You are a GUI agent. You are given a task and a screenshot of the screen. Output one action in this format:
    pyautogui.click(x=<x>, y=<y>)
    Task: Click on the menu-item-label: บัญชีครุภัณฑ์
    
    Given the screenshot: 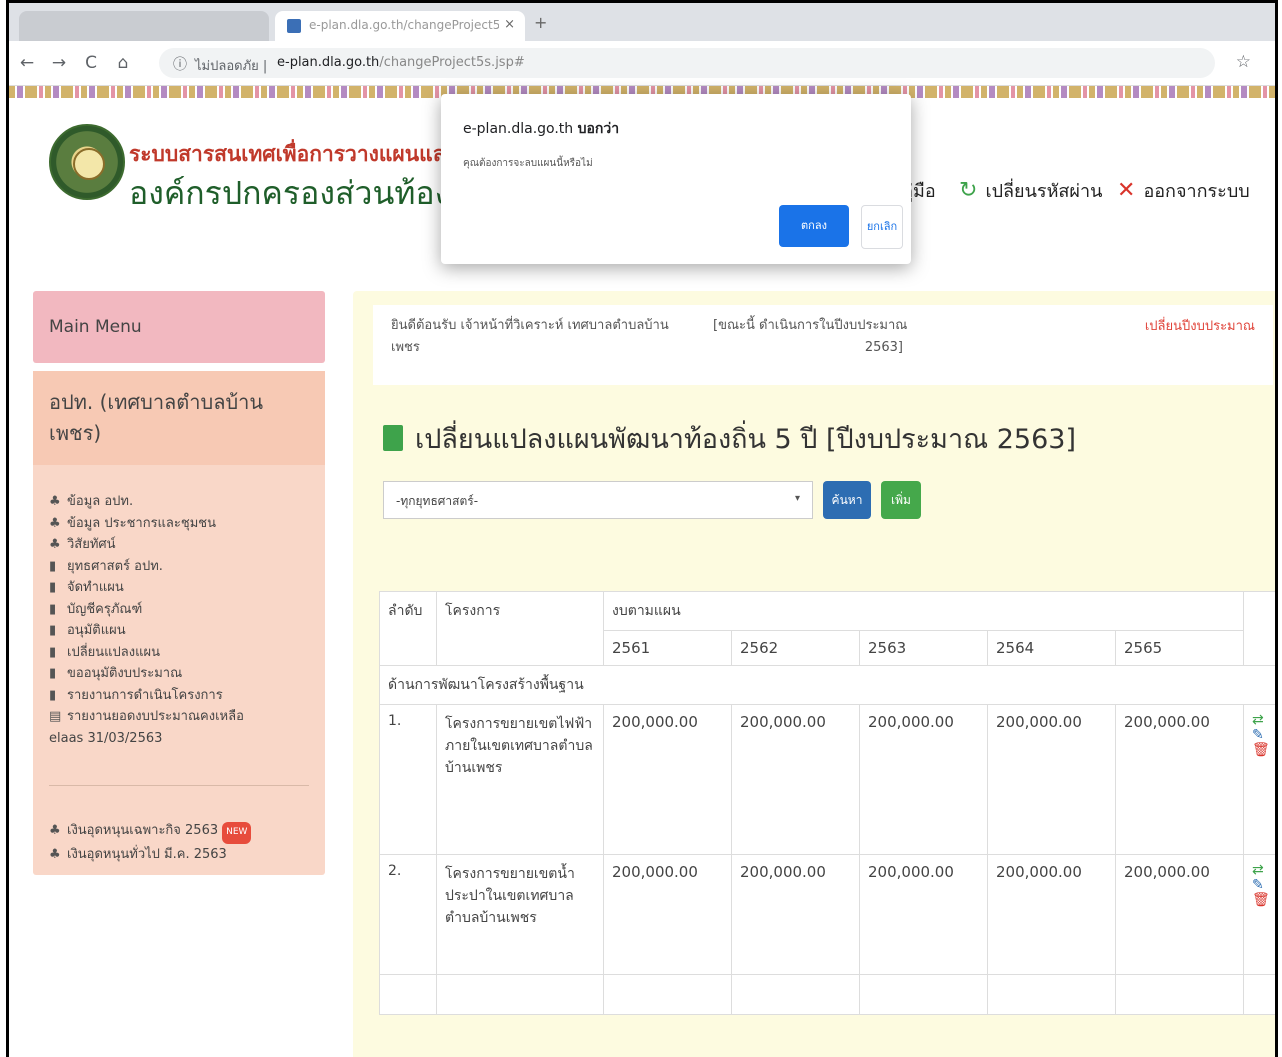 What is the action you would take?
    pyautogui.click(x=105, y=609)
    